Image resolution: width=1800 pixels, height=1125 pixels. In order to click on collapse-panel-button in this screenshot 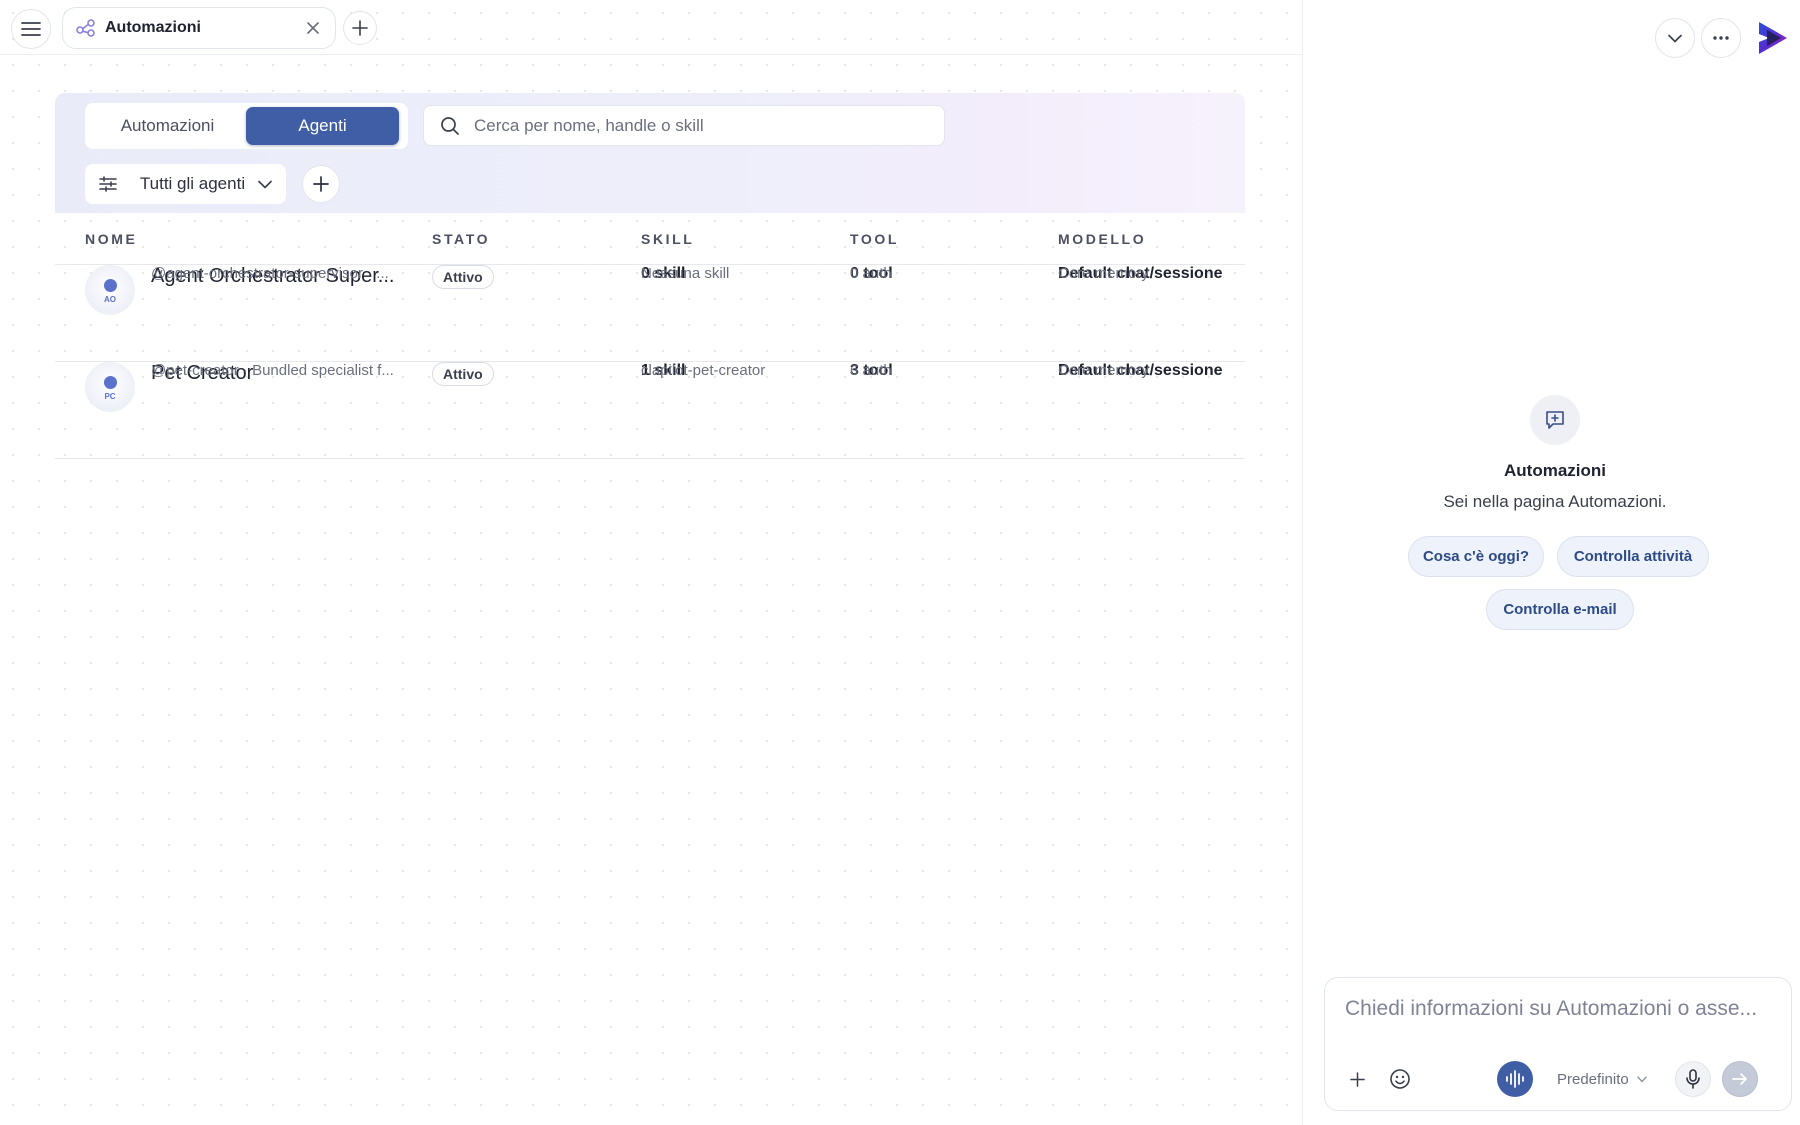, I will do `click(1675, 38)`.